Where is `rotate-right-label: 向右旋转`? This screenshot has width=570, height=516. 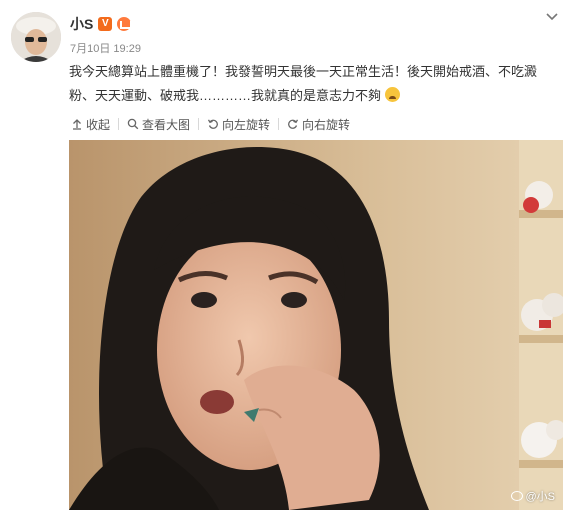
rotate-right-label: 向右旋转 is located at coordinates (326, 124).